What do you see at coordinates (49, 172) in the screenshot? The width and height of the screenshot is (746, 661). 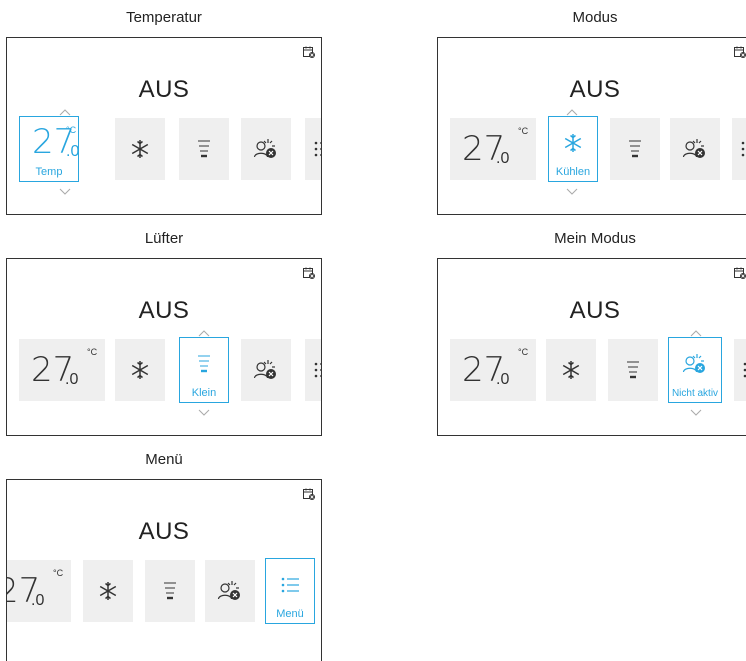 I see `selected-label: Temp` at bounding box center [49, 172].